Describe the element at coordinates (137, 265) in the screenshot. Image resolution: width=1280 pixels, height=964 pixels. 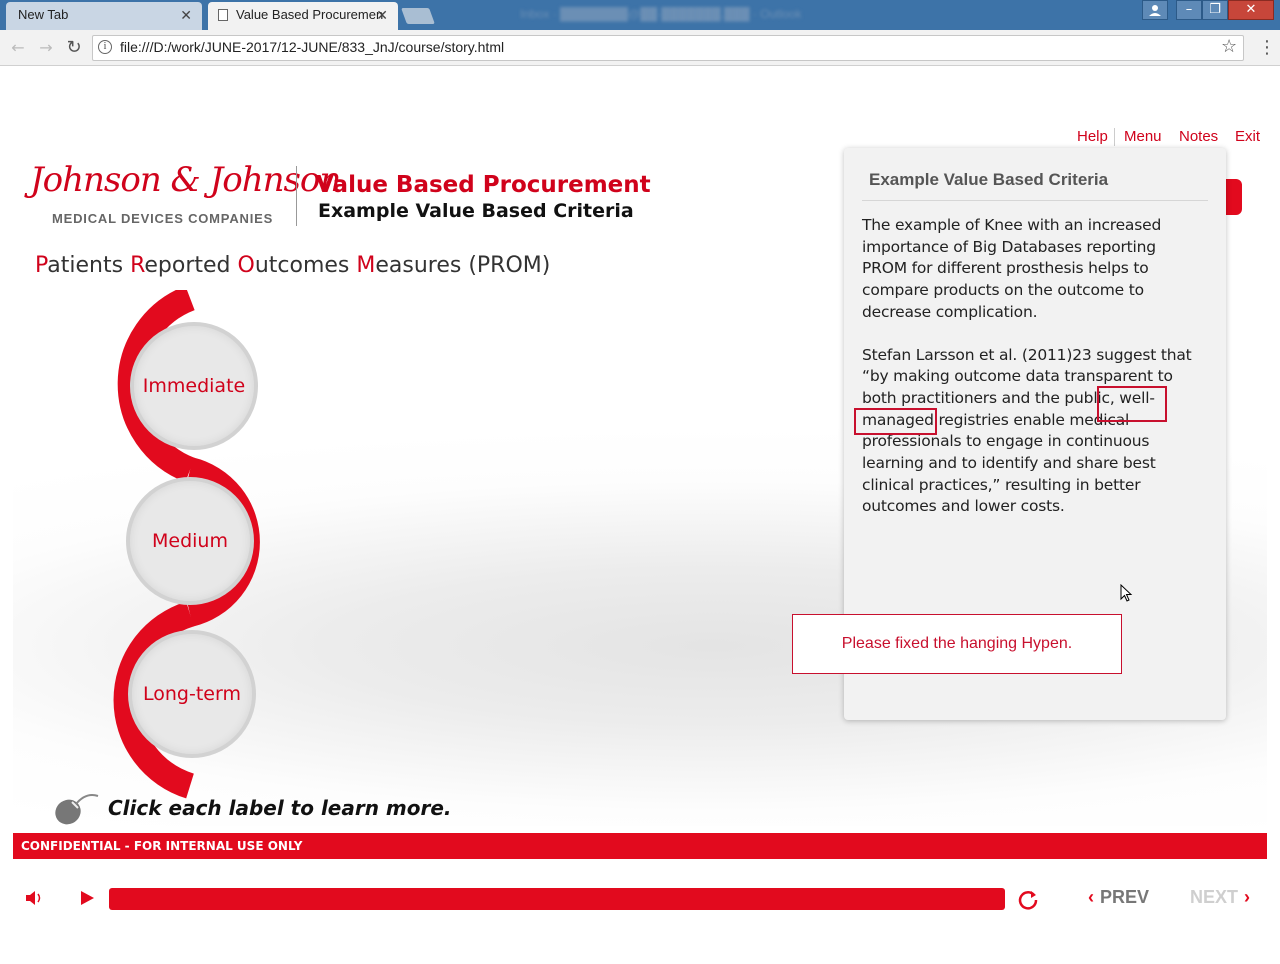
I see `prom-letter: R` at that location.